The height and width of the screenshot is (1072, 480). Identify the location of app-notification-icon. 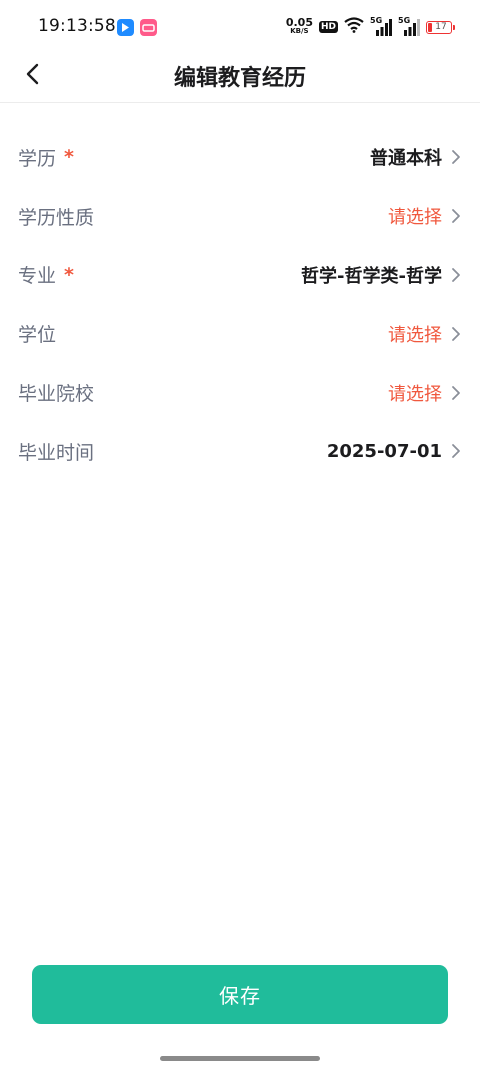
(125, 27).